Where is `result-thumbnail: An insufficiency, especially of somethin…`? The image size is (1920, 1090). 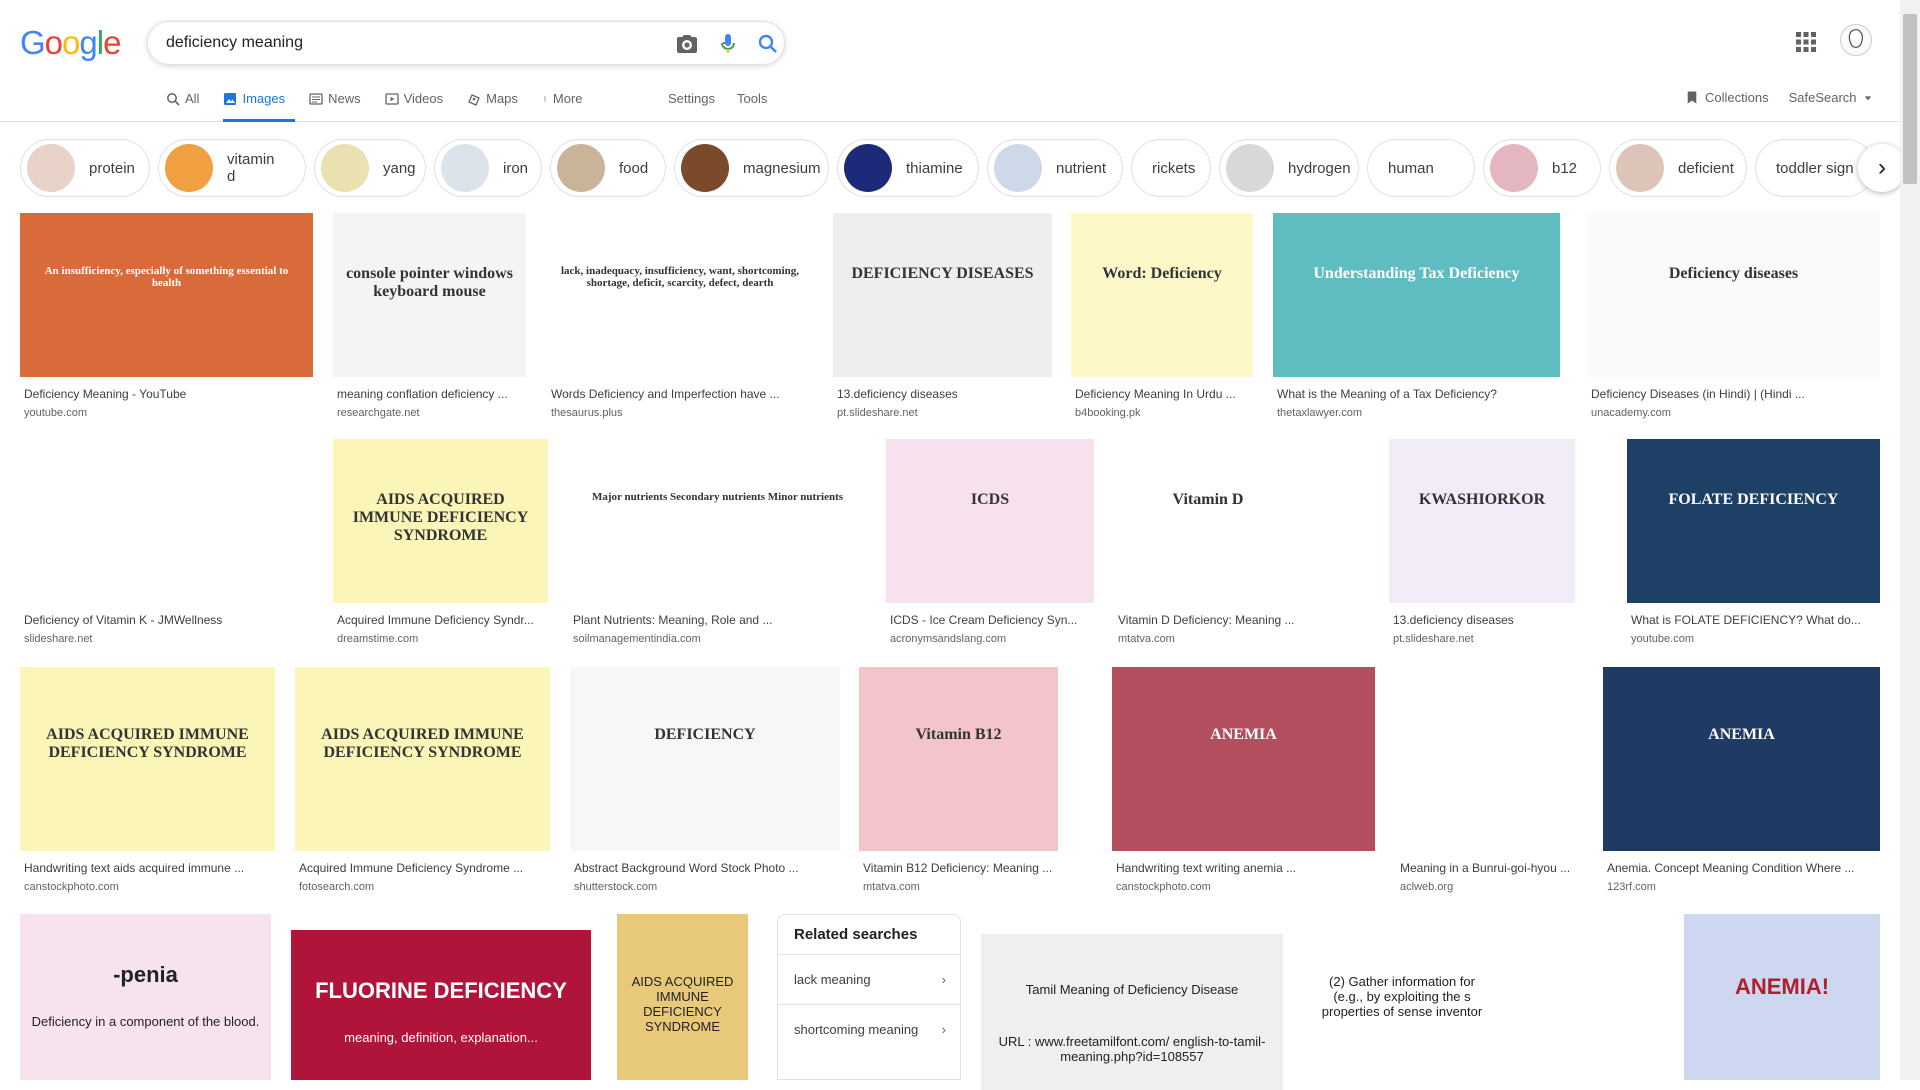 result-thumbnail: An insufficiency, especially of somethin… is located at coordinates (166, 295).